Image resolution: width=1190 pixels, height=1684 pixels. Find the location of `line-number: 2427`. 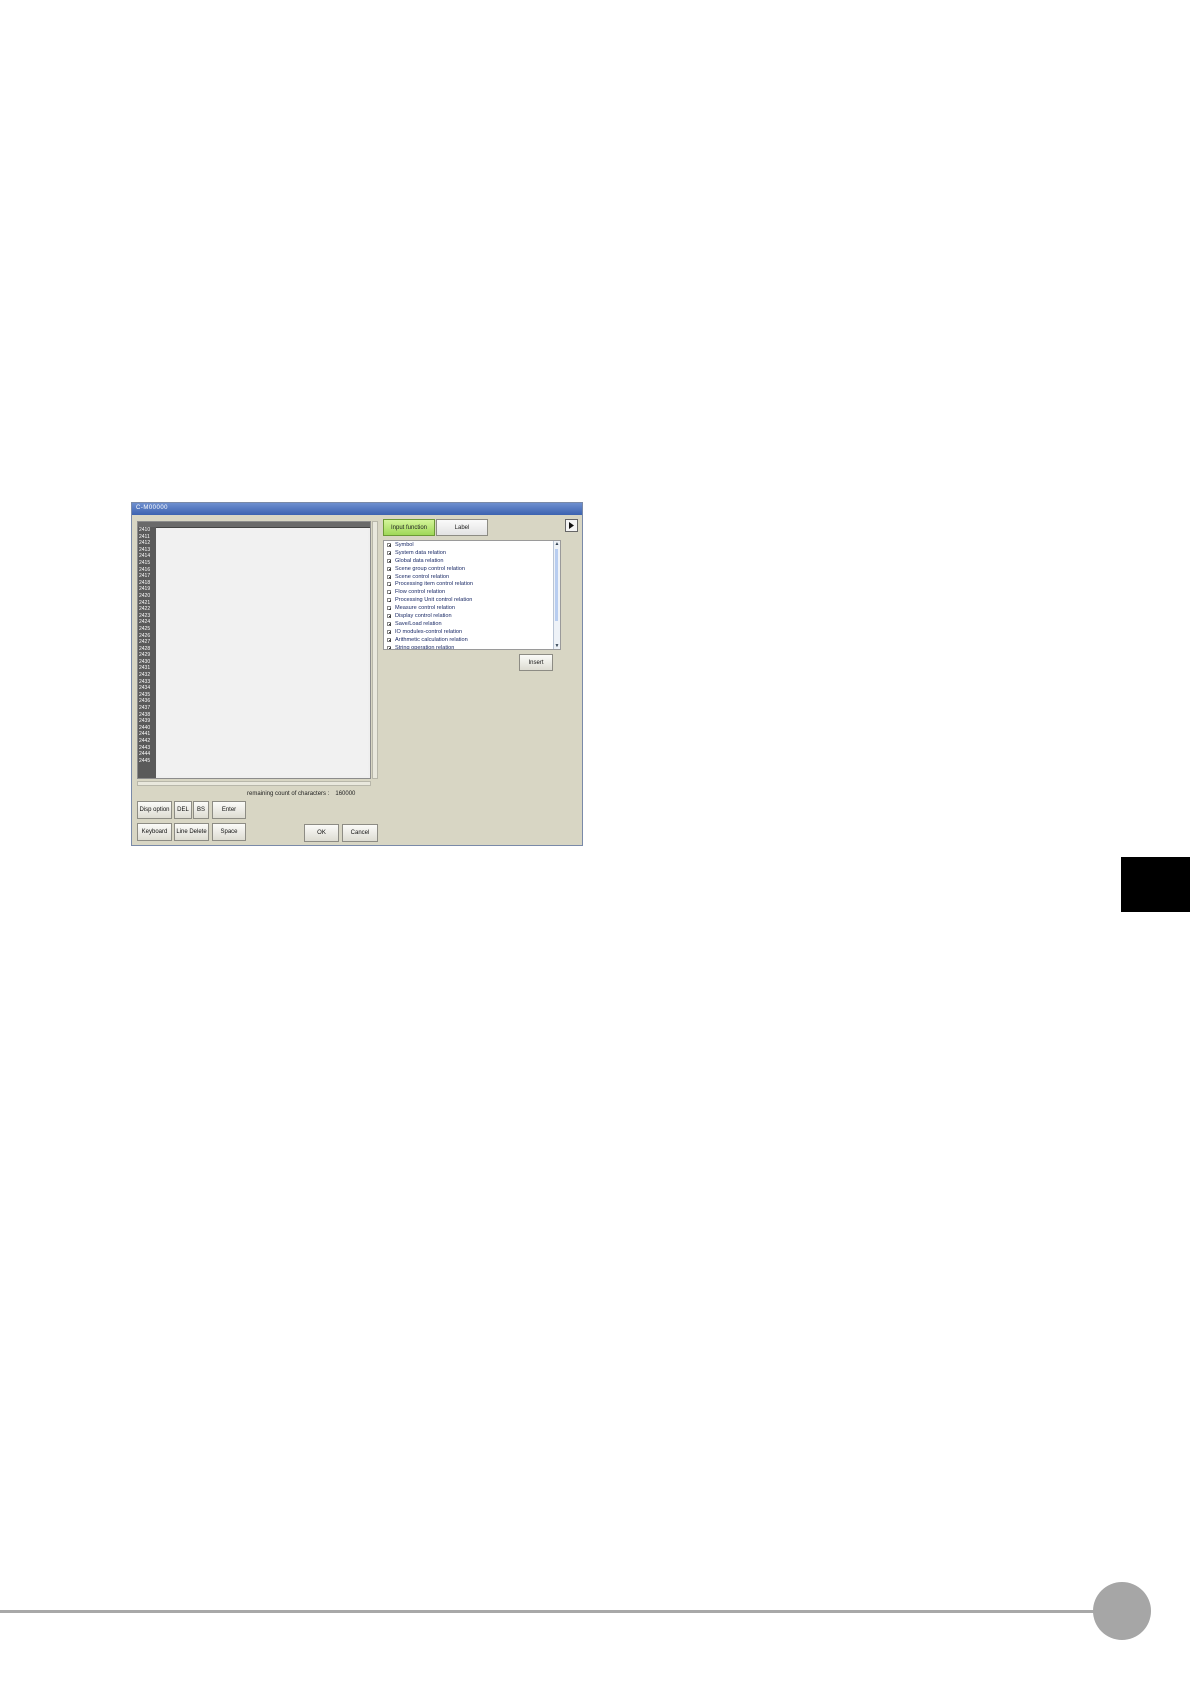

line-number: 2427 is located at coordinates (145, 642).